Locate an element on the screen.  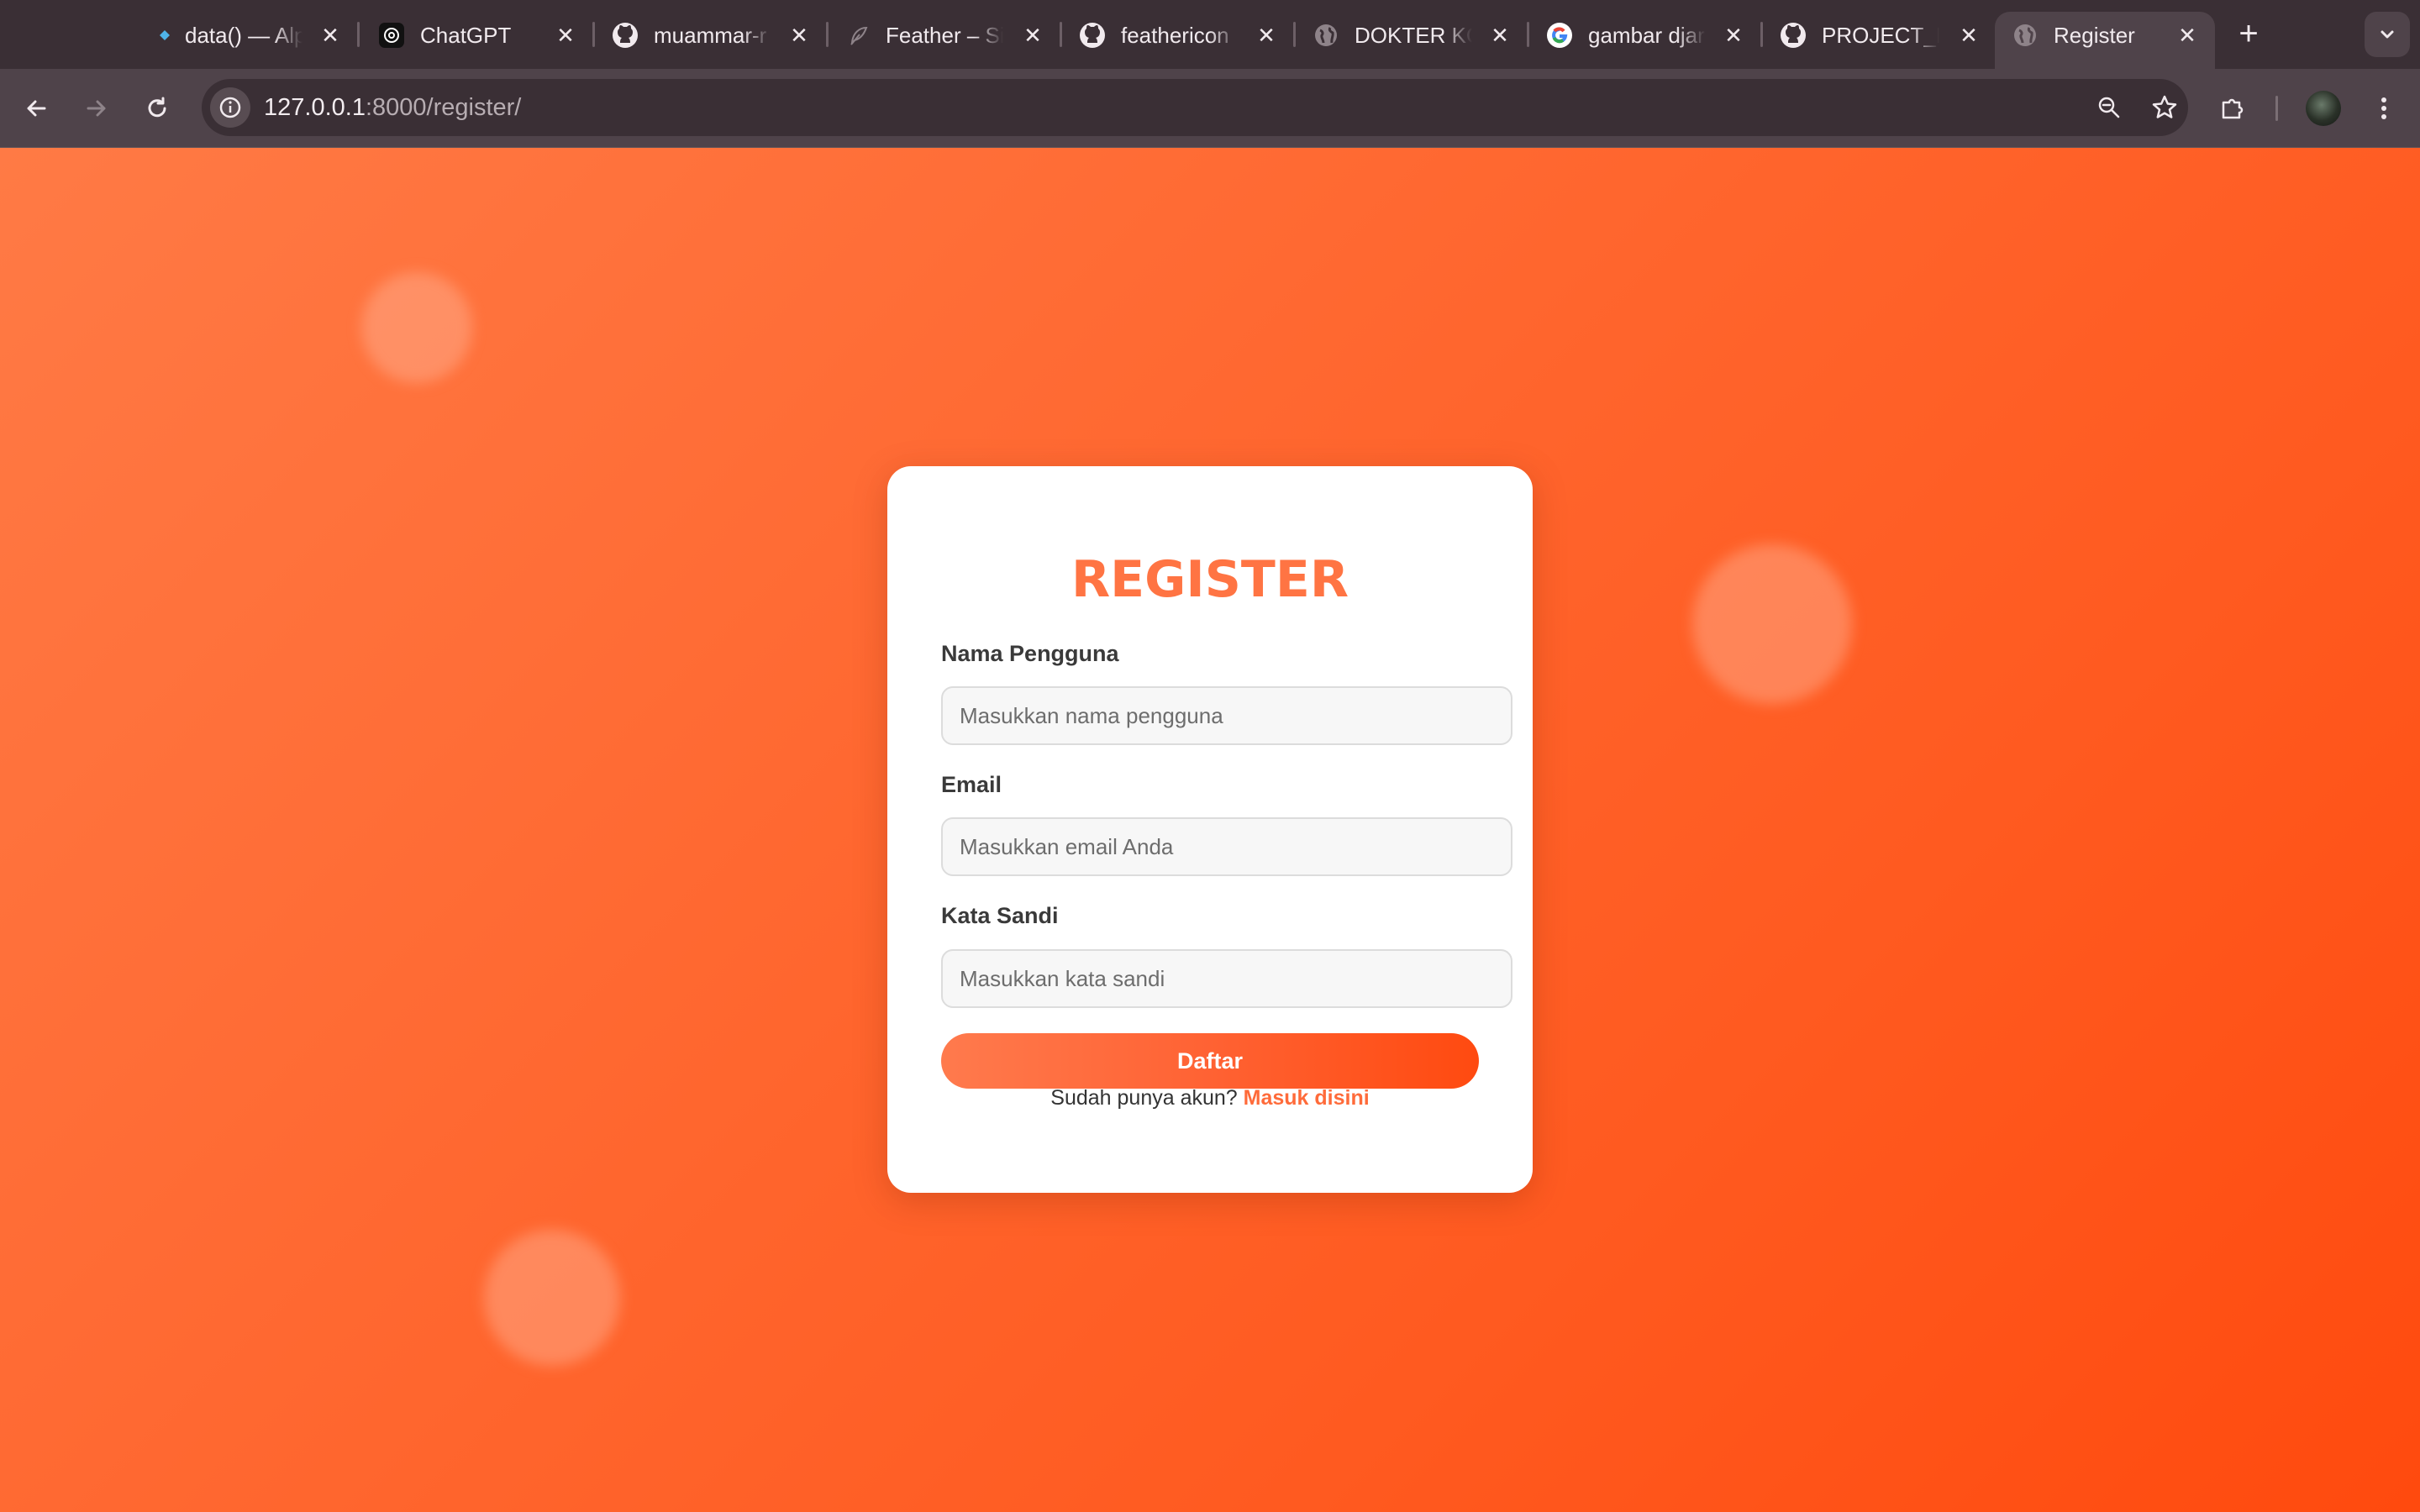
url-text: 127.0.0.1:8000/register/ is located at coordinates (392, 107).